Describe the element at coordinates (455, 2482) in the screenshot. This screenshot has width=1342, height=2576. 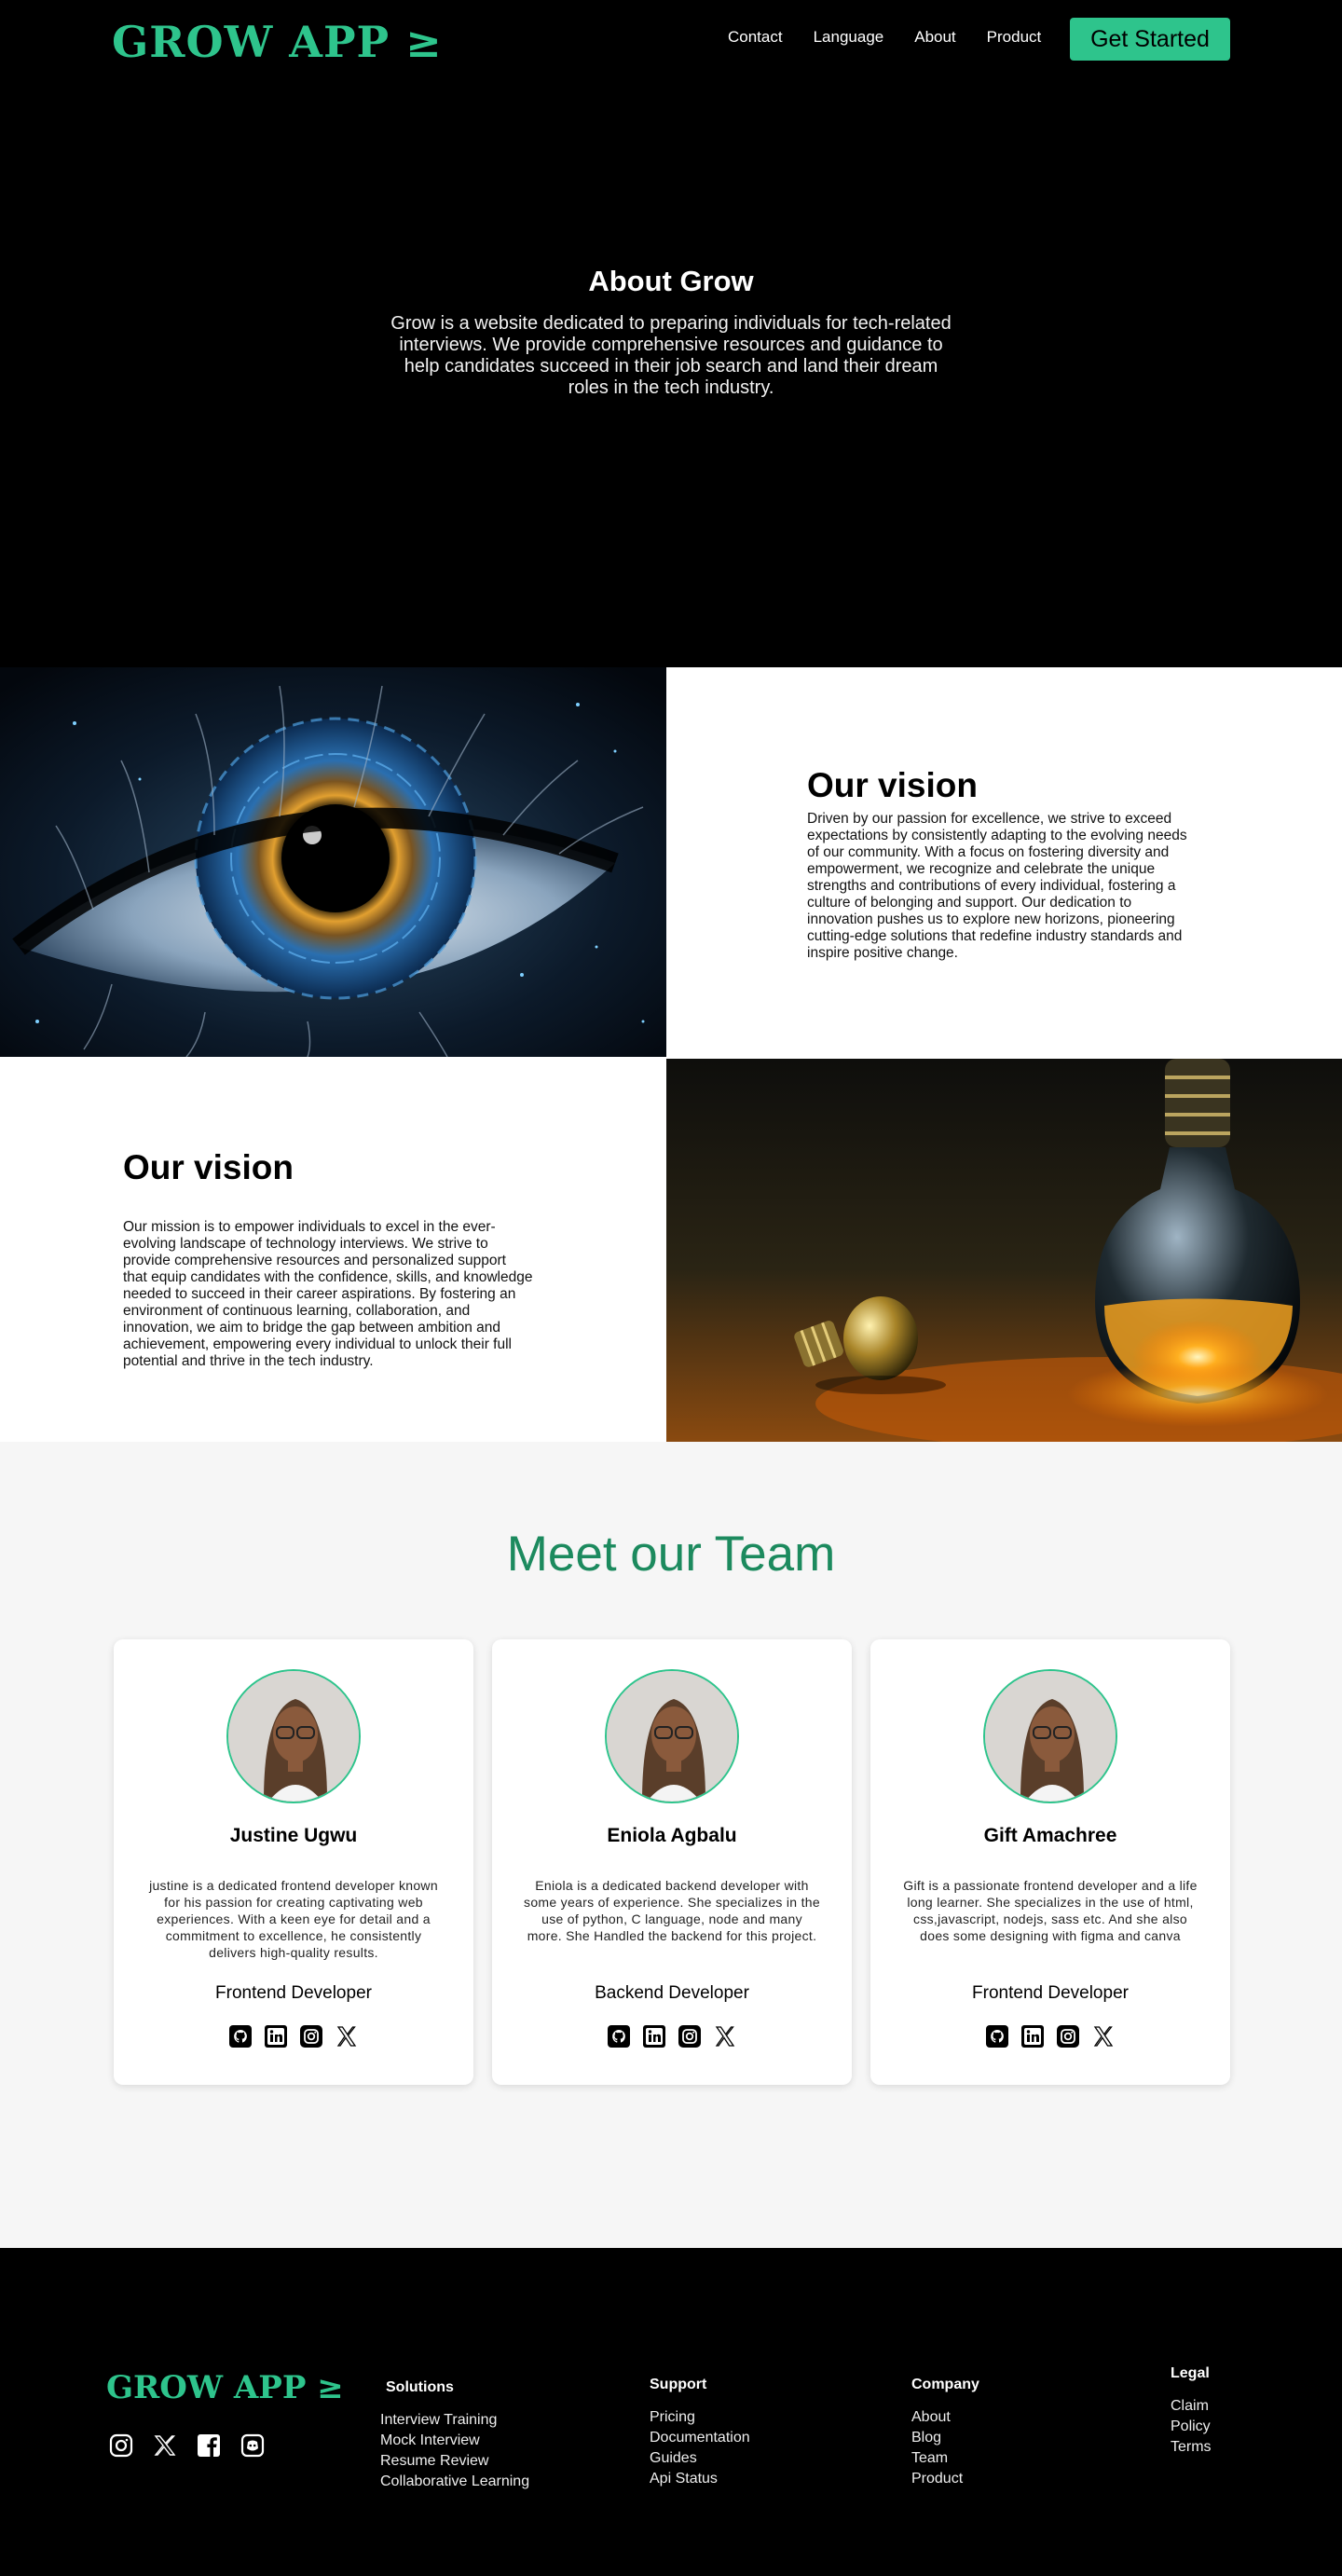
I see `footer-link: Collaborative Learning` at that location.